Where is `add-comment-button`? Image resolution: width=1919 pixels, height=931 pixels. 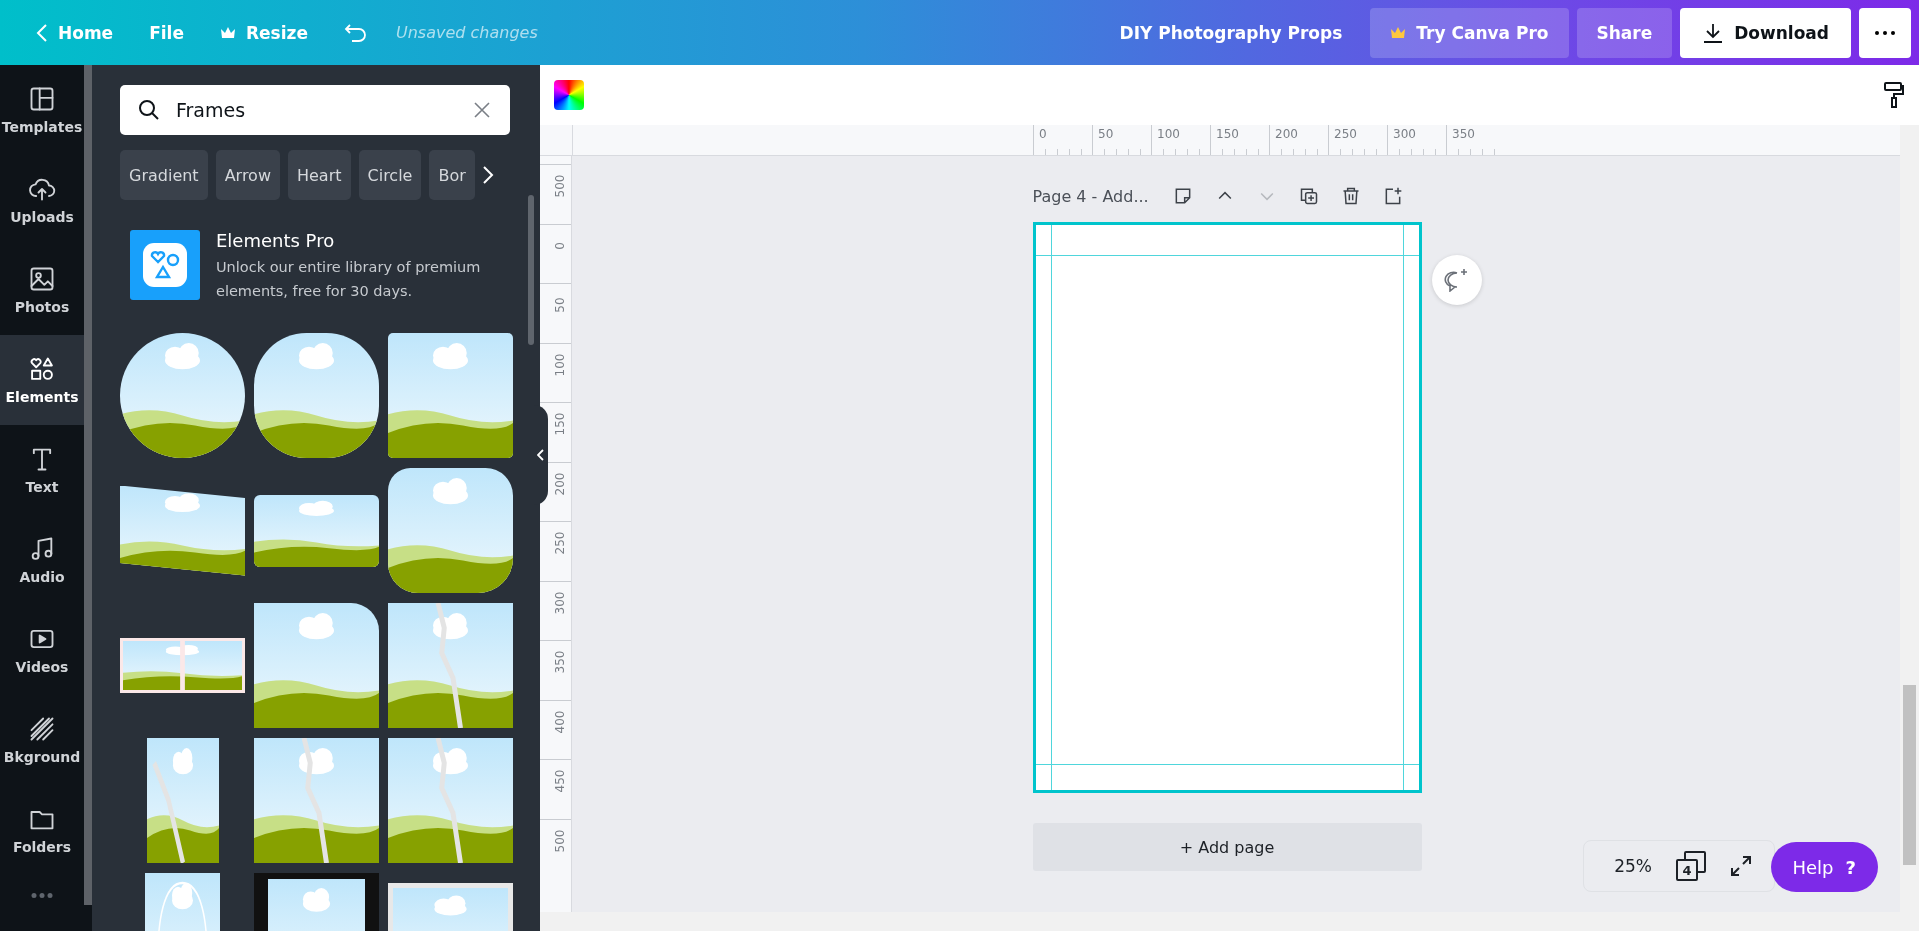
add-comment-button is located at coordinates (1456, 280).